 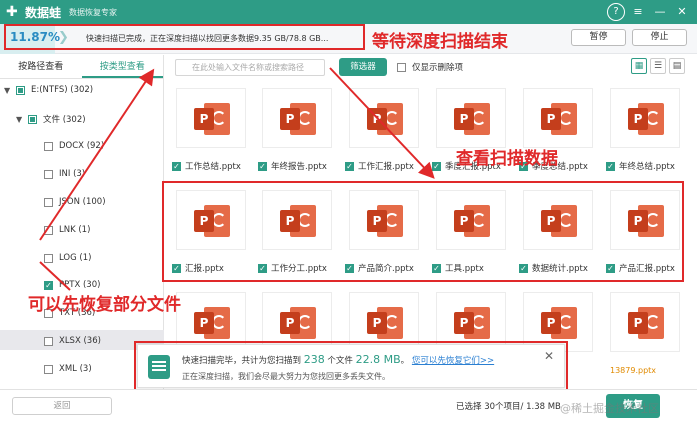 I want to click on arrow-from-callout, so click(x=55, y=276).